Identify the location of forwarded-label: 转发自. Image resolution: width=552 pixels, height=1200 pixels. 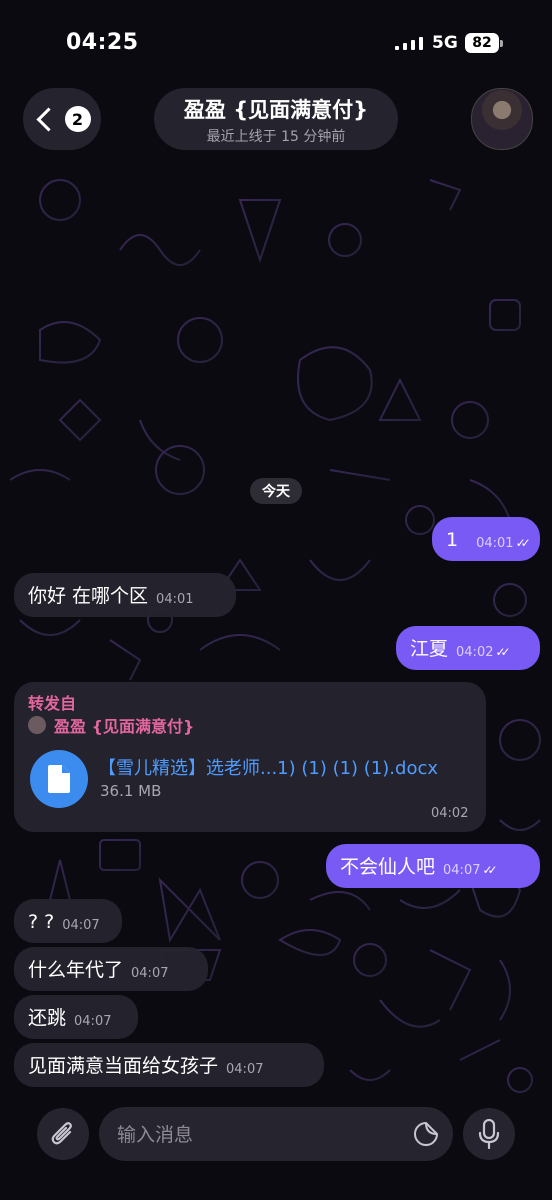
(52, 703).